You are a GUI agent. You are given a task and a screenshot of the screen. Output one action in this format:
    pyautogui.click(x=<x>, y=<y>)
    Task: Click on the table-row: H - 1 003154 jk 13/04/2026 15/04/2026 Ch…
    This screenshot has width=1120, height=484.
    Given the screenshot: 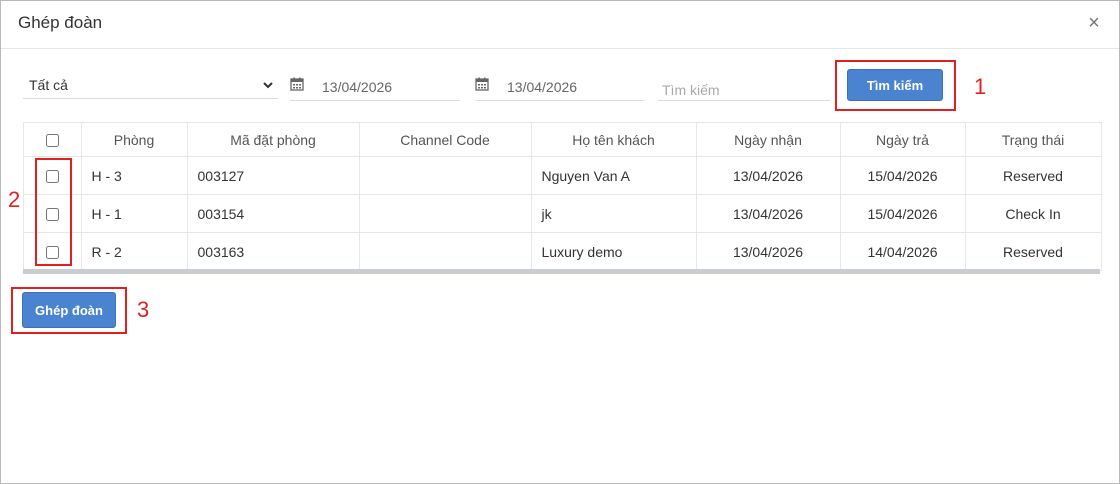 What is the action you would take?
    pyautogui.click(x=563, y=213)
    